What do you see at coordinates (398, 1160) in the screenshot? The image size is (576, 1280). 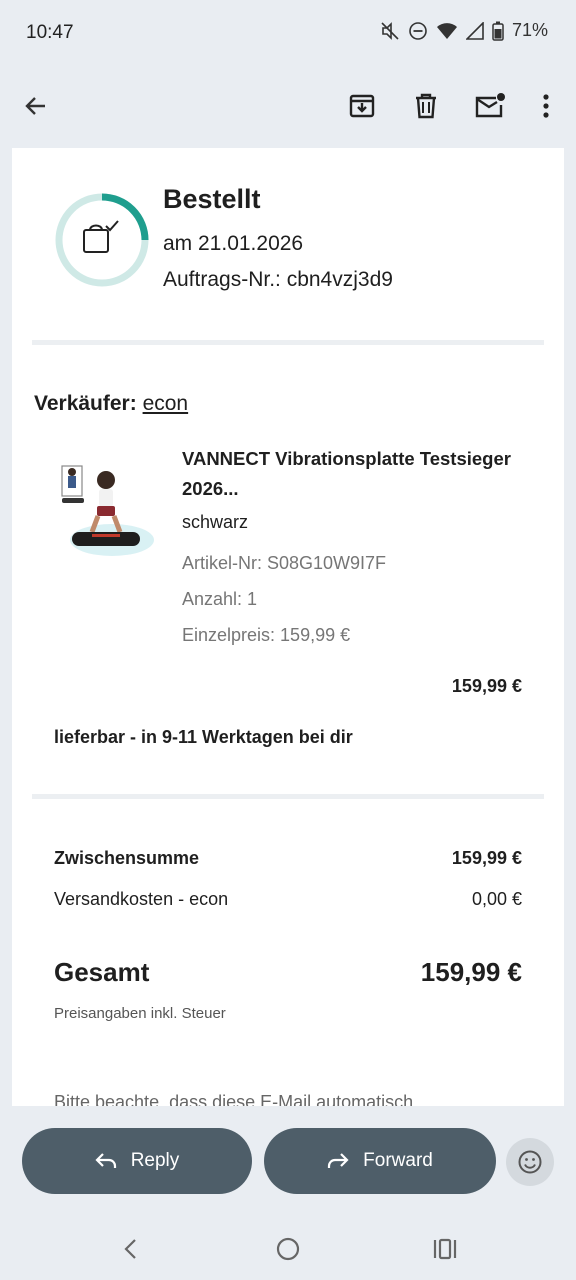 I see `forward-label: Forward` at bounding box center [398, 1160].